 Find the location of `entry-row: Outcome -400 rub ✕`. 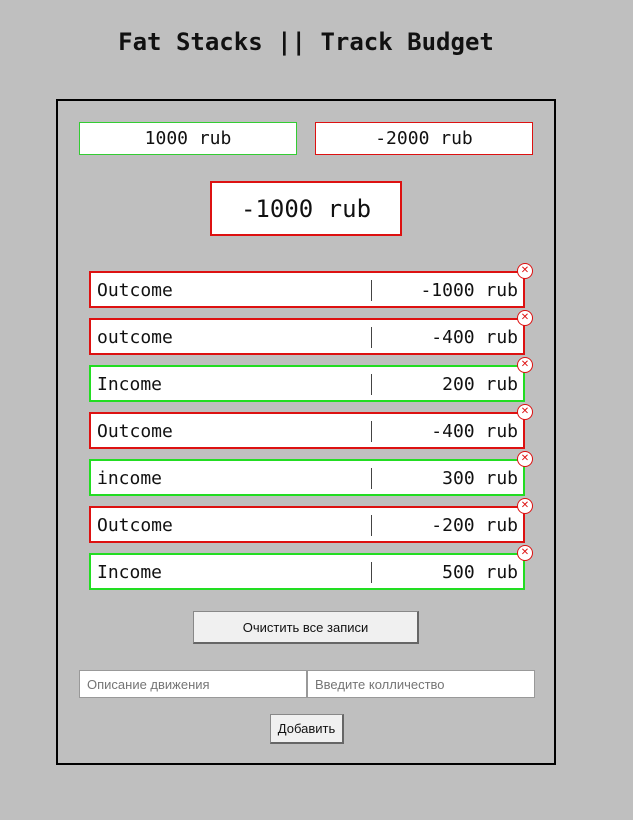

entry-row: Outcome -400 rub ✕ is located at coordinates (311, 426).